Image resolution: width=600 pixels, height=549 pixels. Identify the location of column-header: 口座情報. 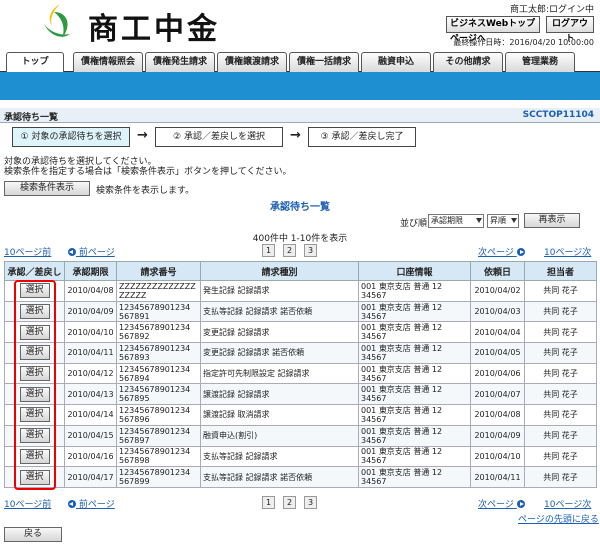
(414, 271).